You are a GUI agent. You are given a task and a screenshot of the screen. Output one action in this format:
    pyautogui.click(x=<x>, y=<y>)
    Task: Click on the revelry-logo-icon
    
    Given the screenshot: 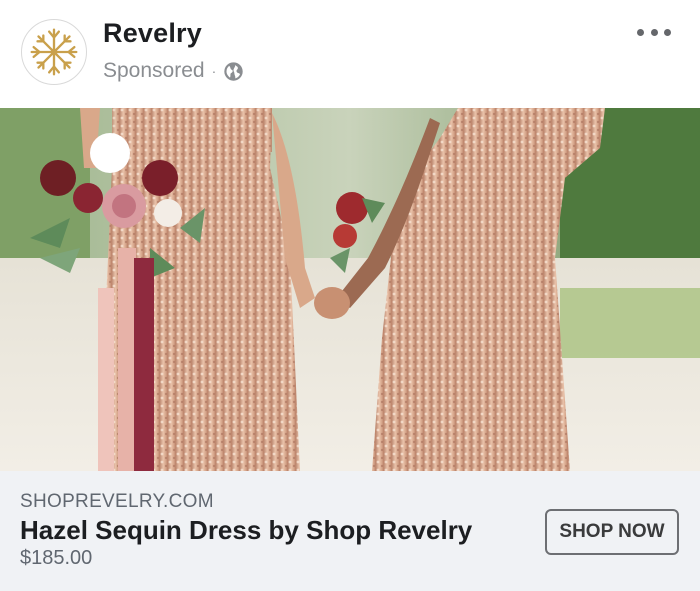 What is the action you would take?
    pyautogui.click(x=54, y=52)
    